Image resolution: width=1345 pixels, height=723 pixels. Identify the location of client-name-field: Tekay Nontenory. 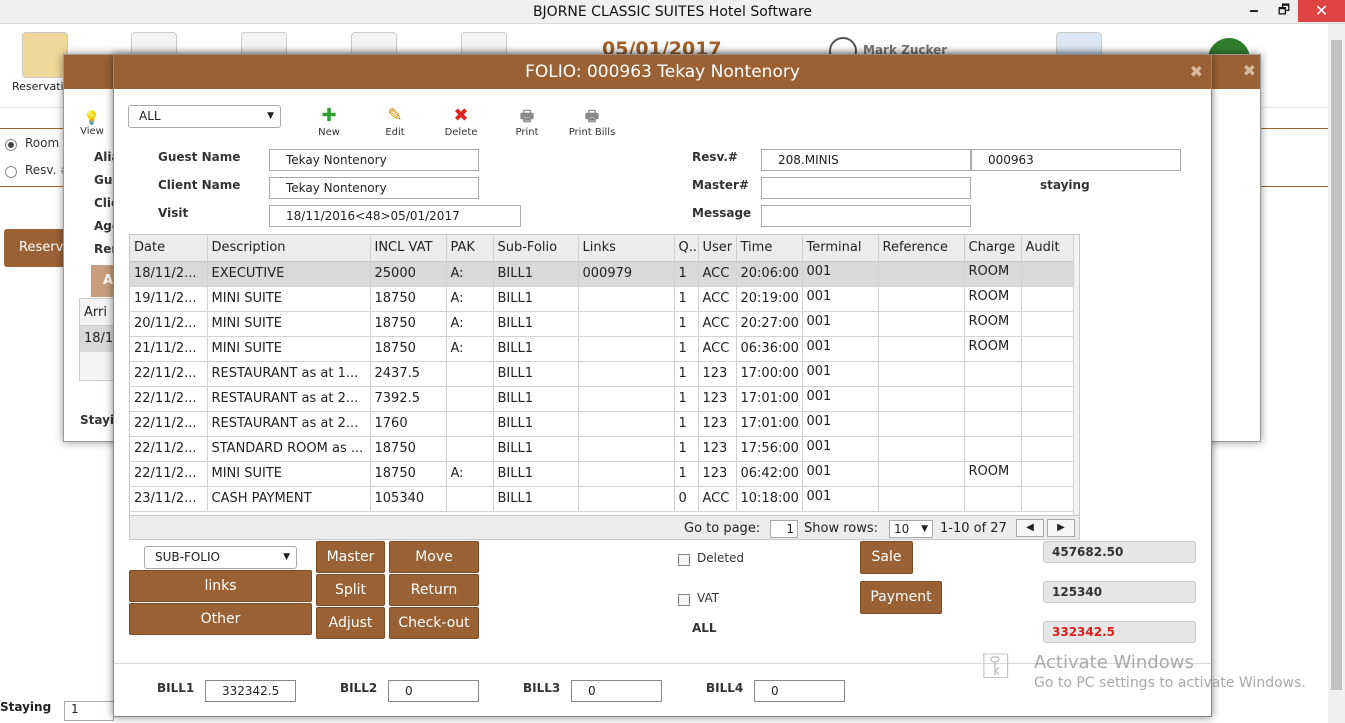
(374, 188).